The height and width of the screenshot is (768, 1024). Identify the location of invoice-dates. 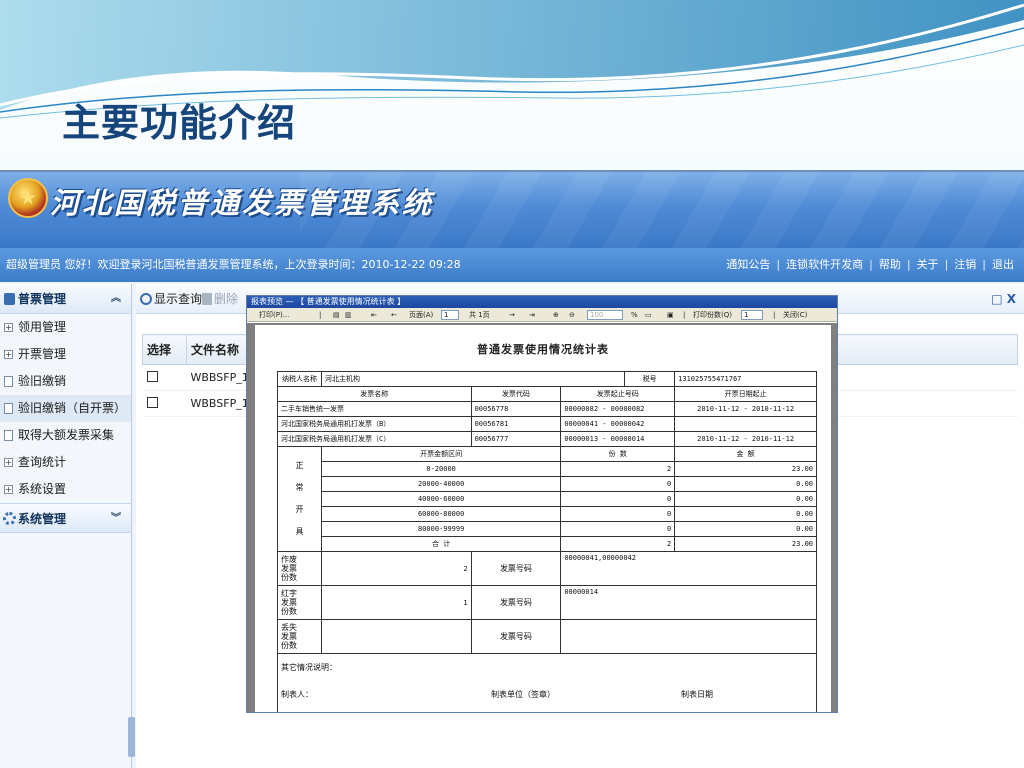
(745, 424).